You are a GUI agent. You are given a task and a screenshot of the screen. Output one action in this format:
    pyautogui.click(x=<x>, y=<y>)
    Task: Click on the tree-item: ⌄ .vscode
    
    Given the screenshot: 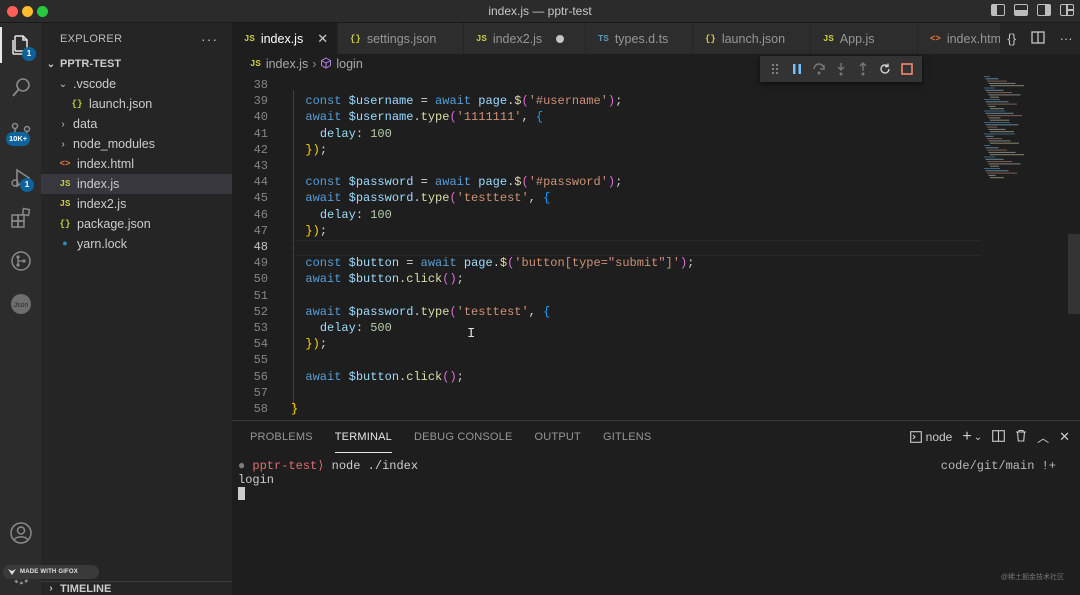 What is the action you would take?
    pyautogui.click(x=136, y=84)
    